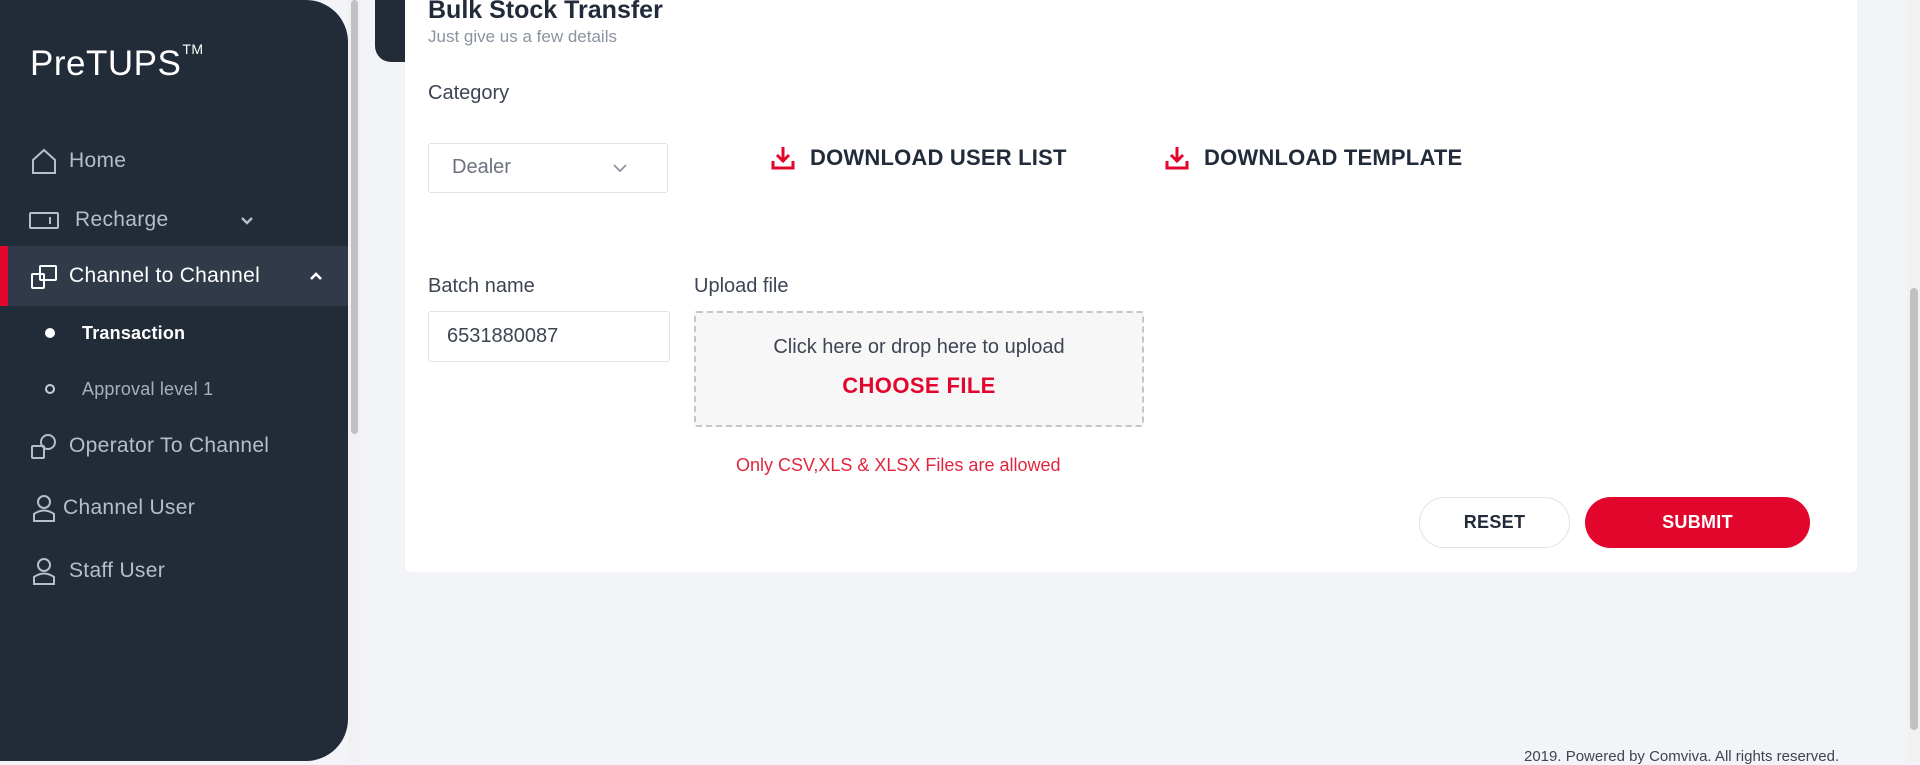 This screenshot has height=765, width=1920. Describe the element at coordinates (174, 220) in the screenshot. I see `sidebar-item-recharge: Recharge` at that location.